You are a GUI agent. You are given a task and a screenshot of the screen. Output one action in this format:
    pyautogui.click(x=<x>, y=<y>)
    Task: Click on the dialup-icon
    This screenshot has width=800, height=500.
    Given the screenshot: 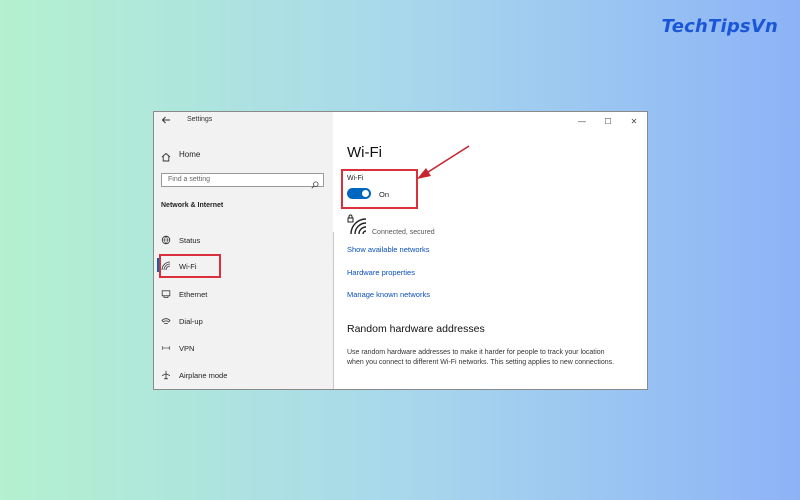 What is the action you would take?
    pyautogui.click(x=166, y=321)
    